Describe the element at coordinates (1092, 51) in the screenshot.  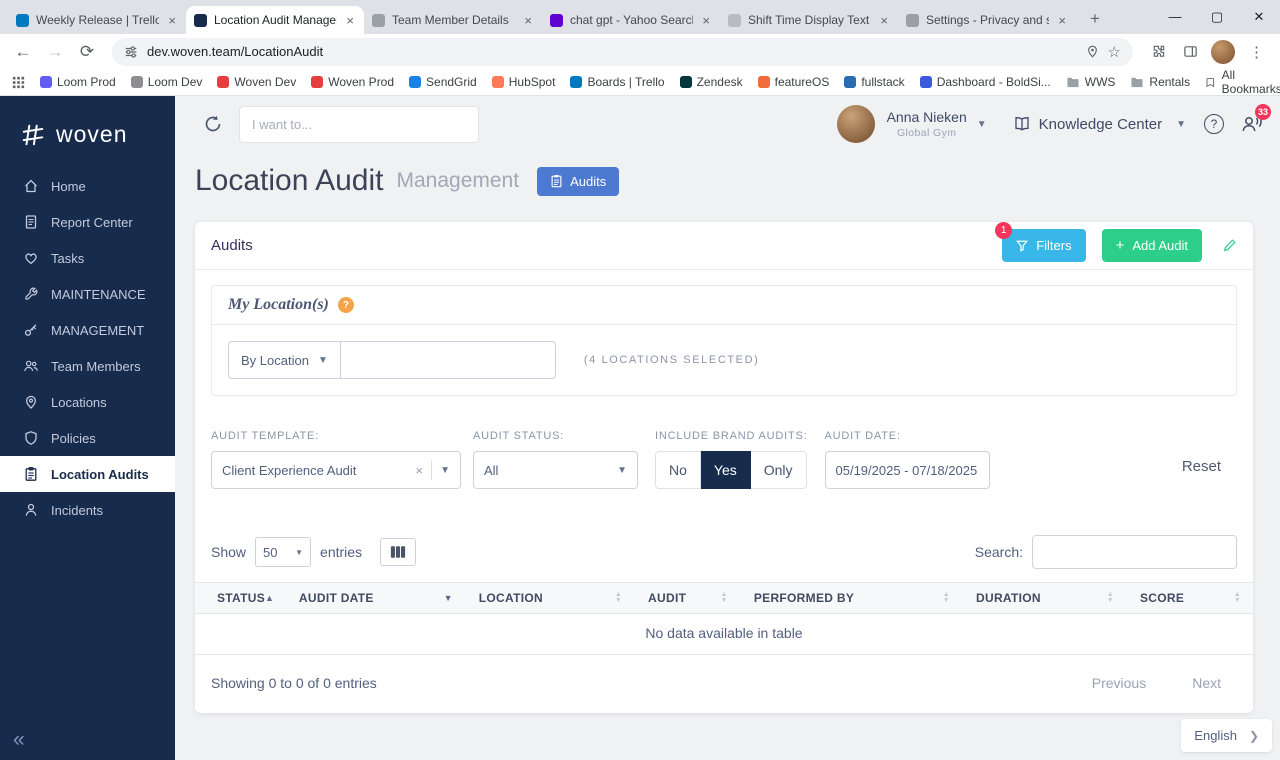
I see `location-pin-icon` at that location.